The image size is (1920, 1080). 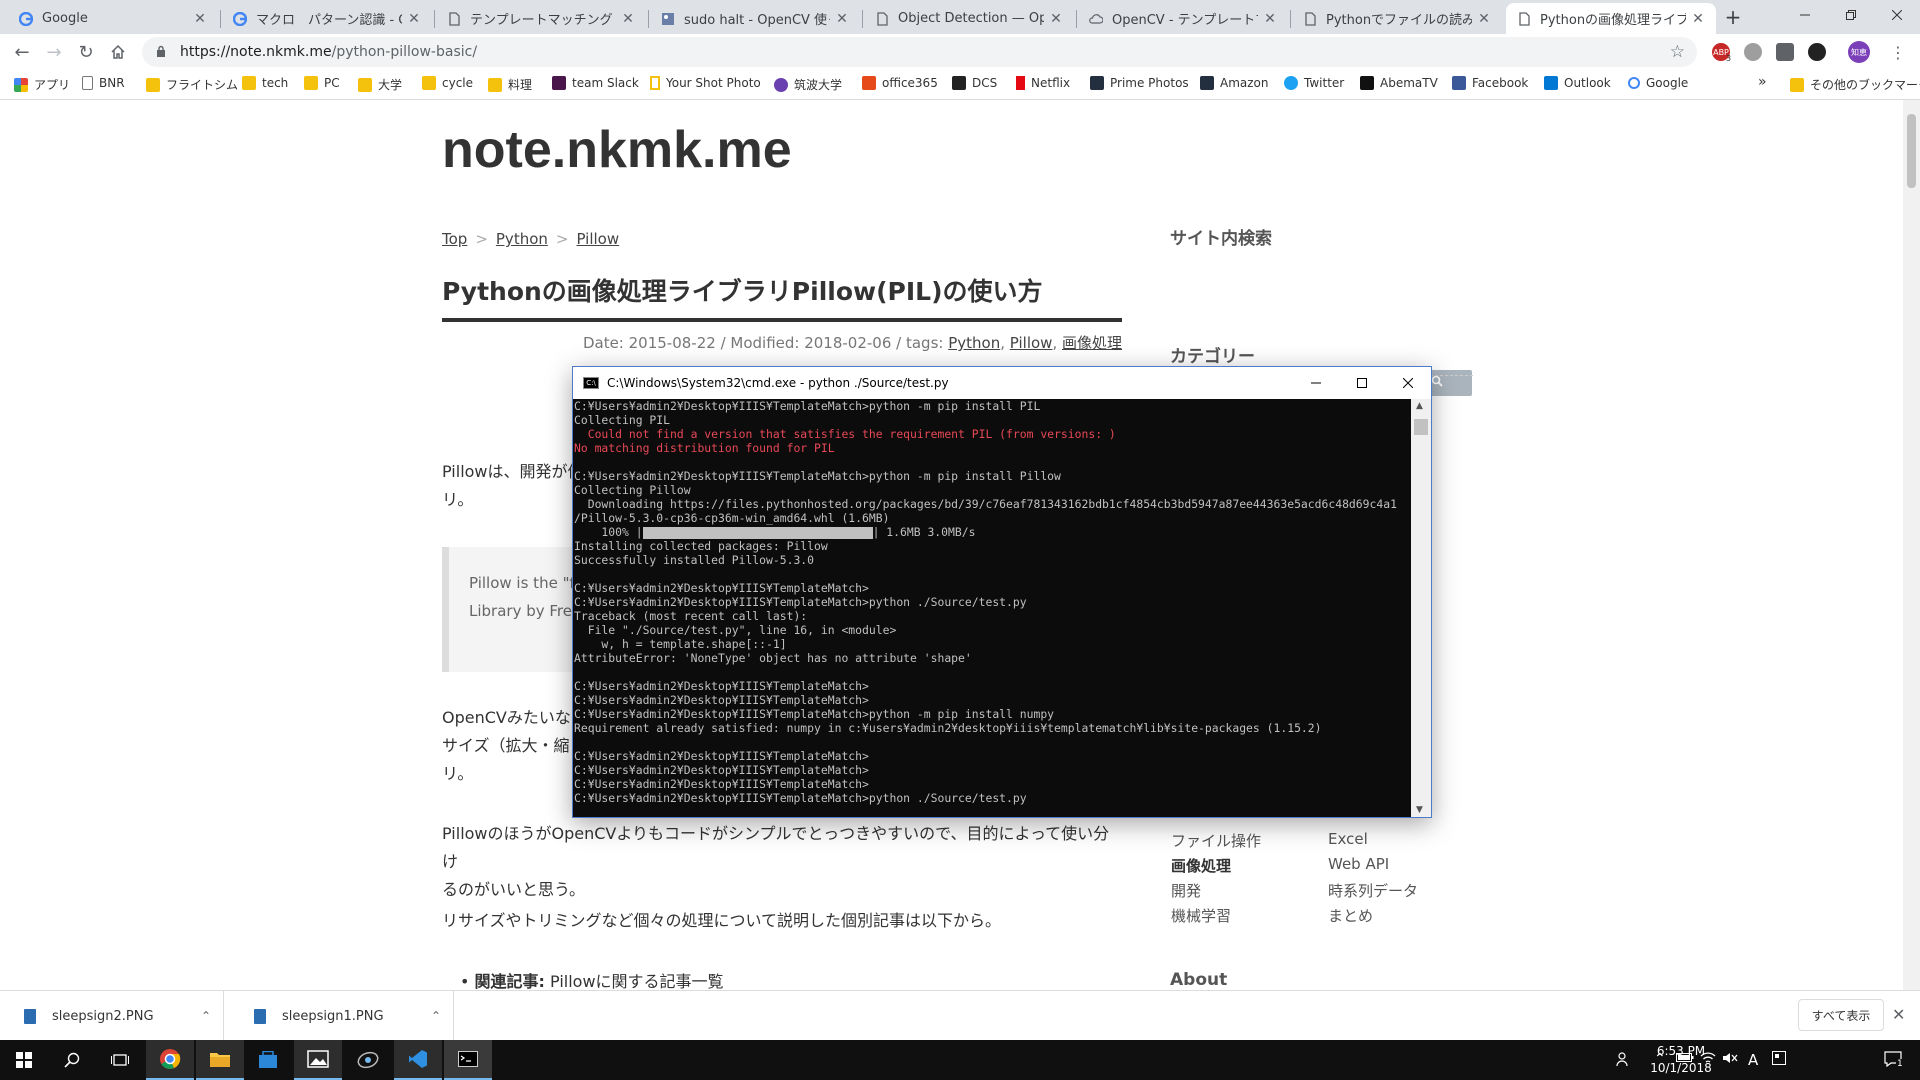 What do you see at coordinates (447, 83) in the screenshot?
I see `bookmark-cycle: cycle` at bounding box center [447, 83].